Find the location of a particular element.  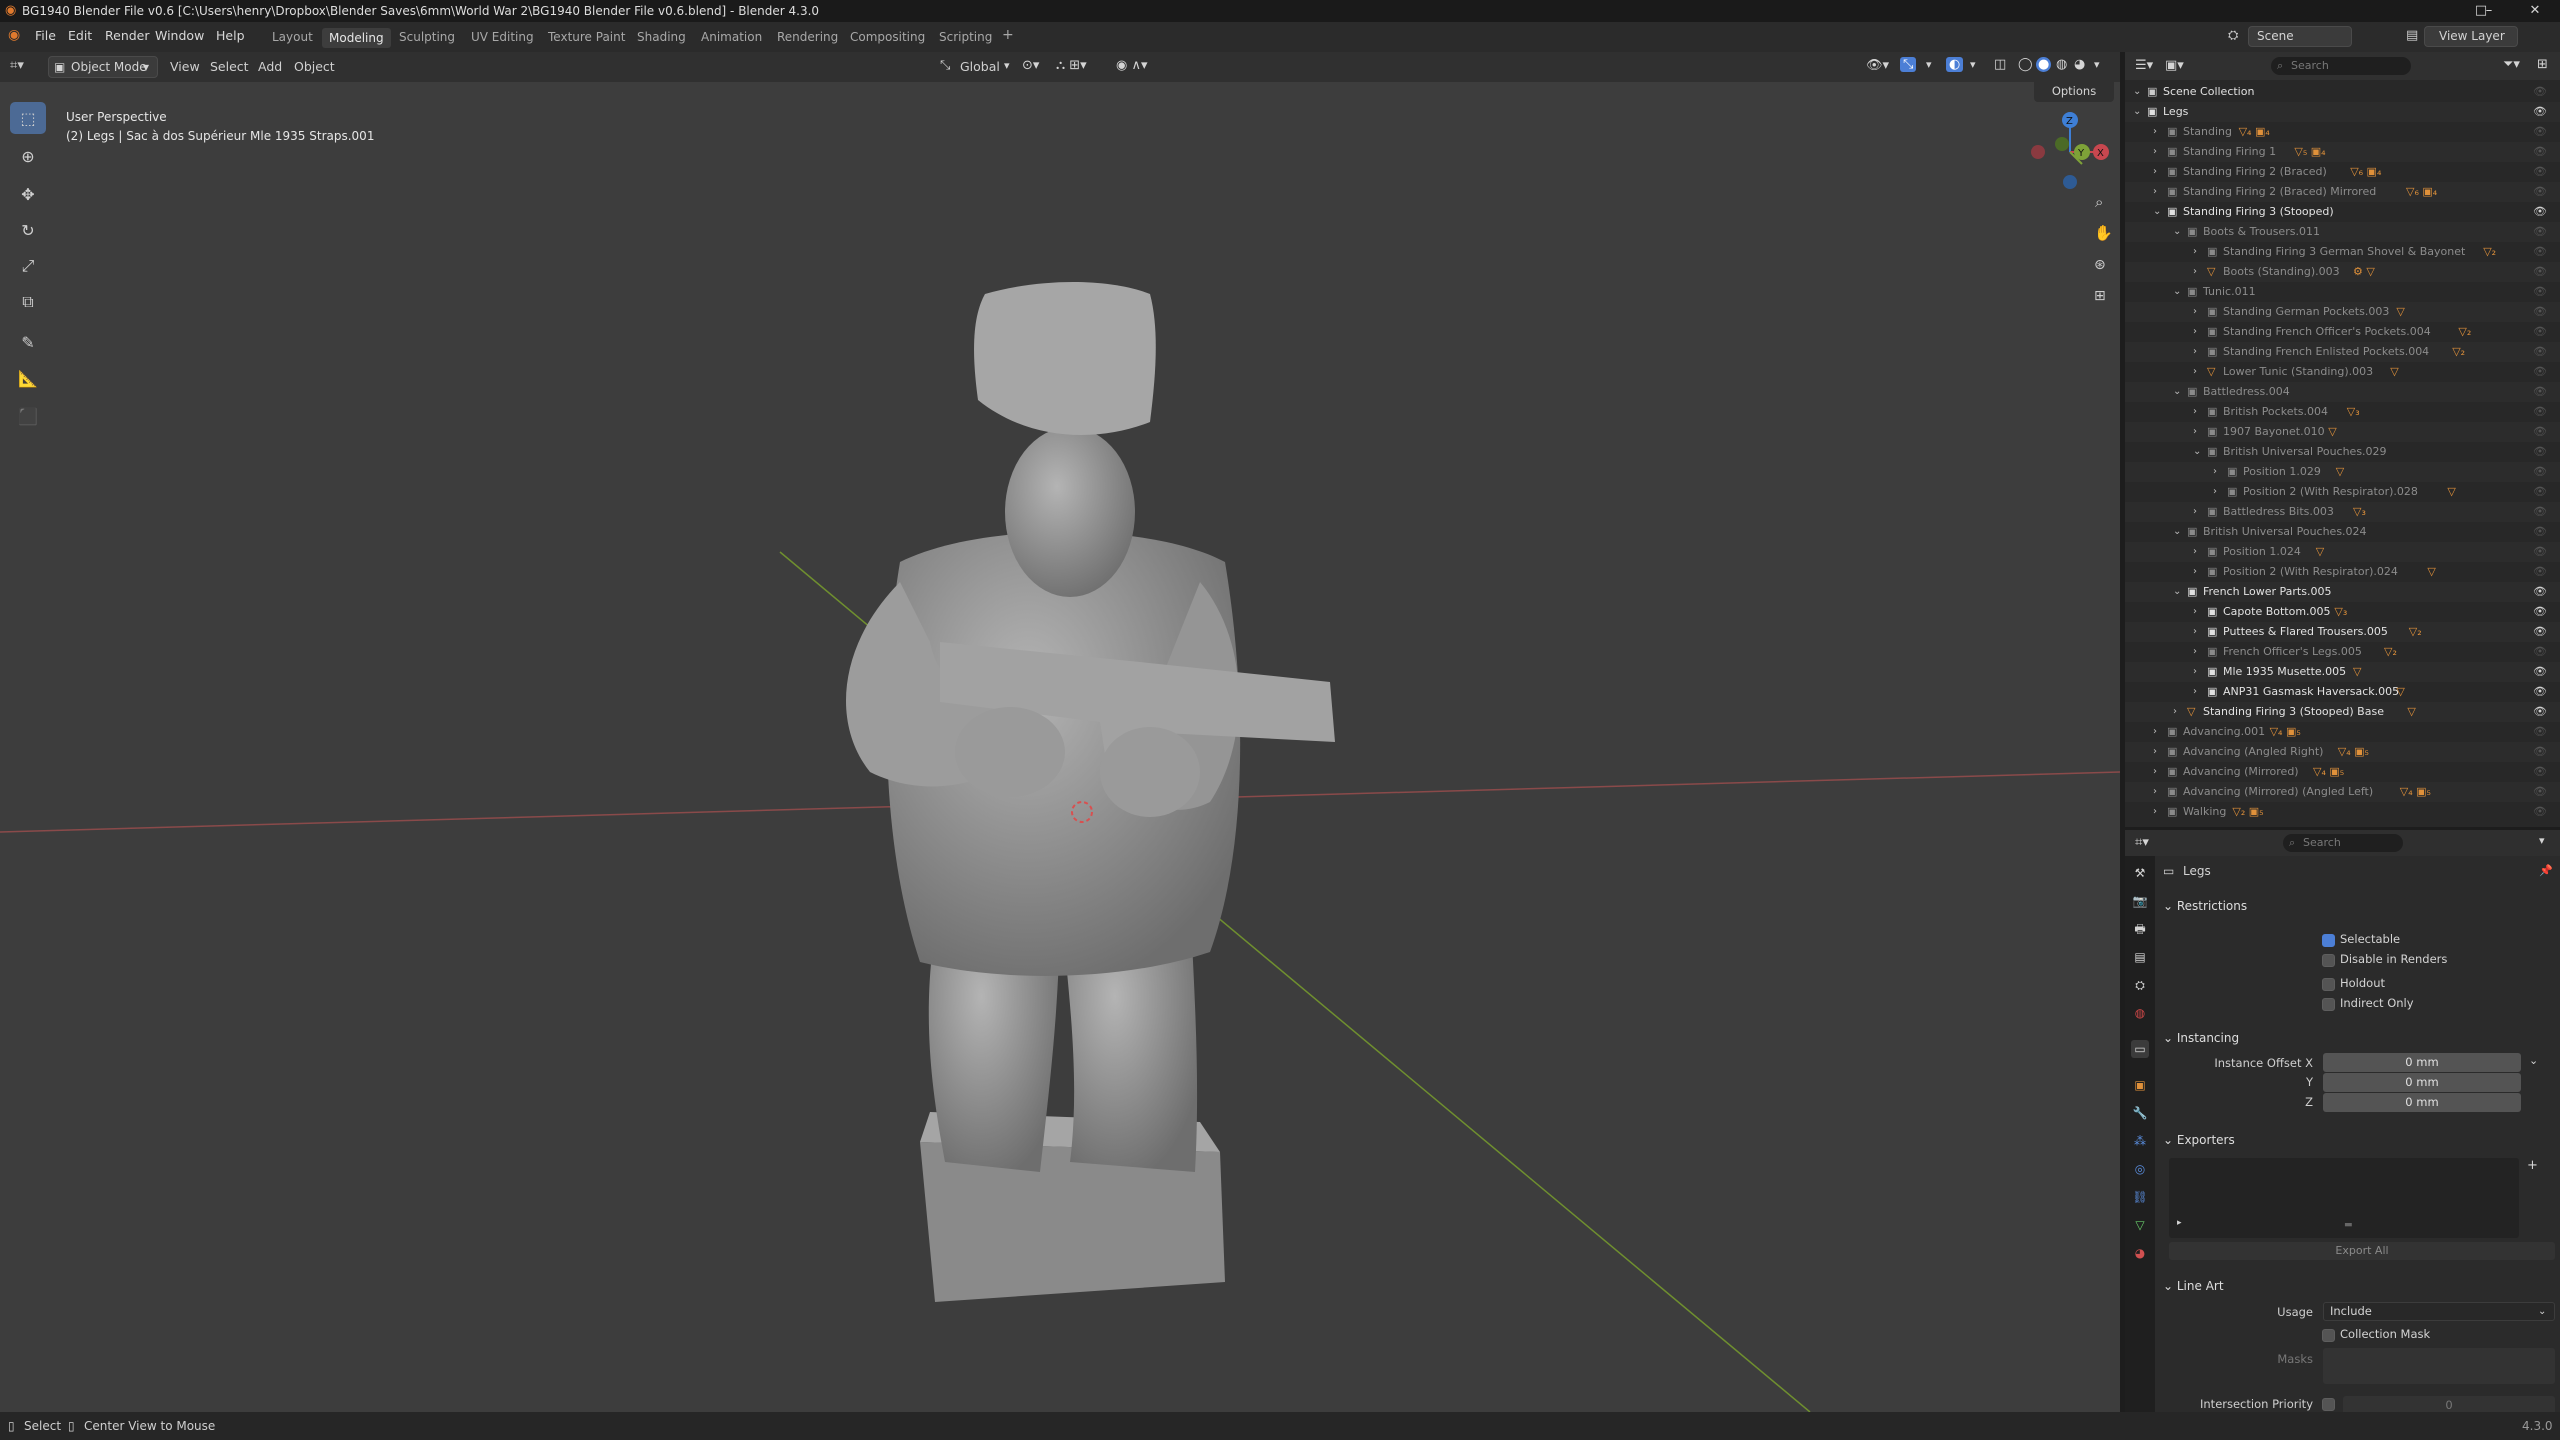

menu-edit: Edit is located at coordinates (80, 35).